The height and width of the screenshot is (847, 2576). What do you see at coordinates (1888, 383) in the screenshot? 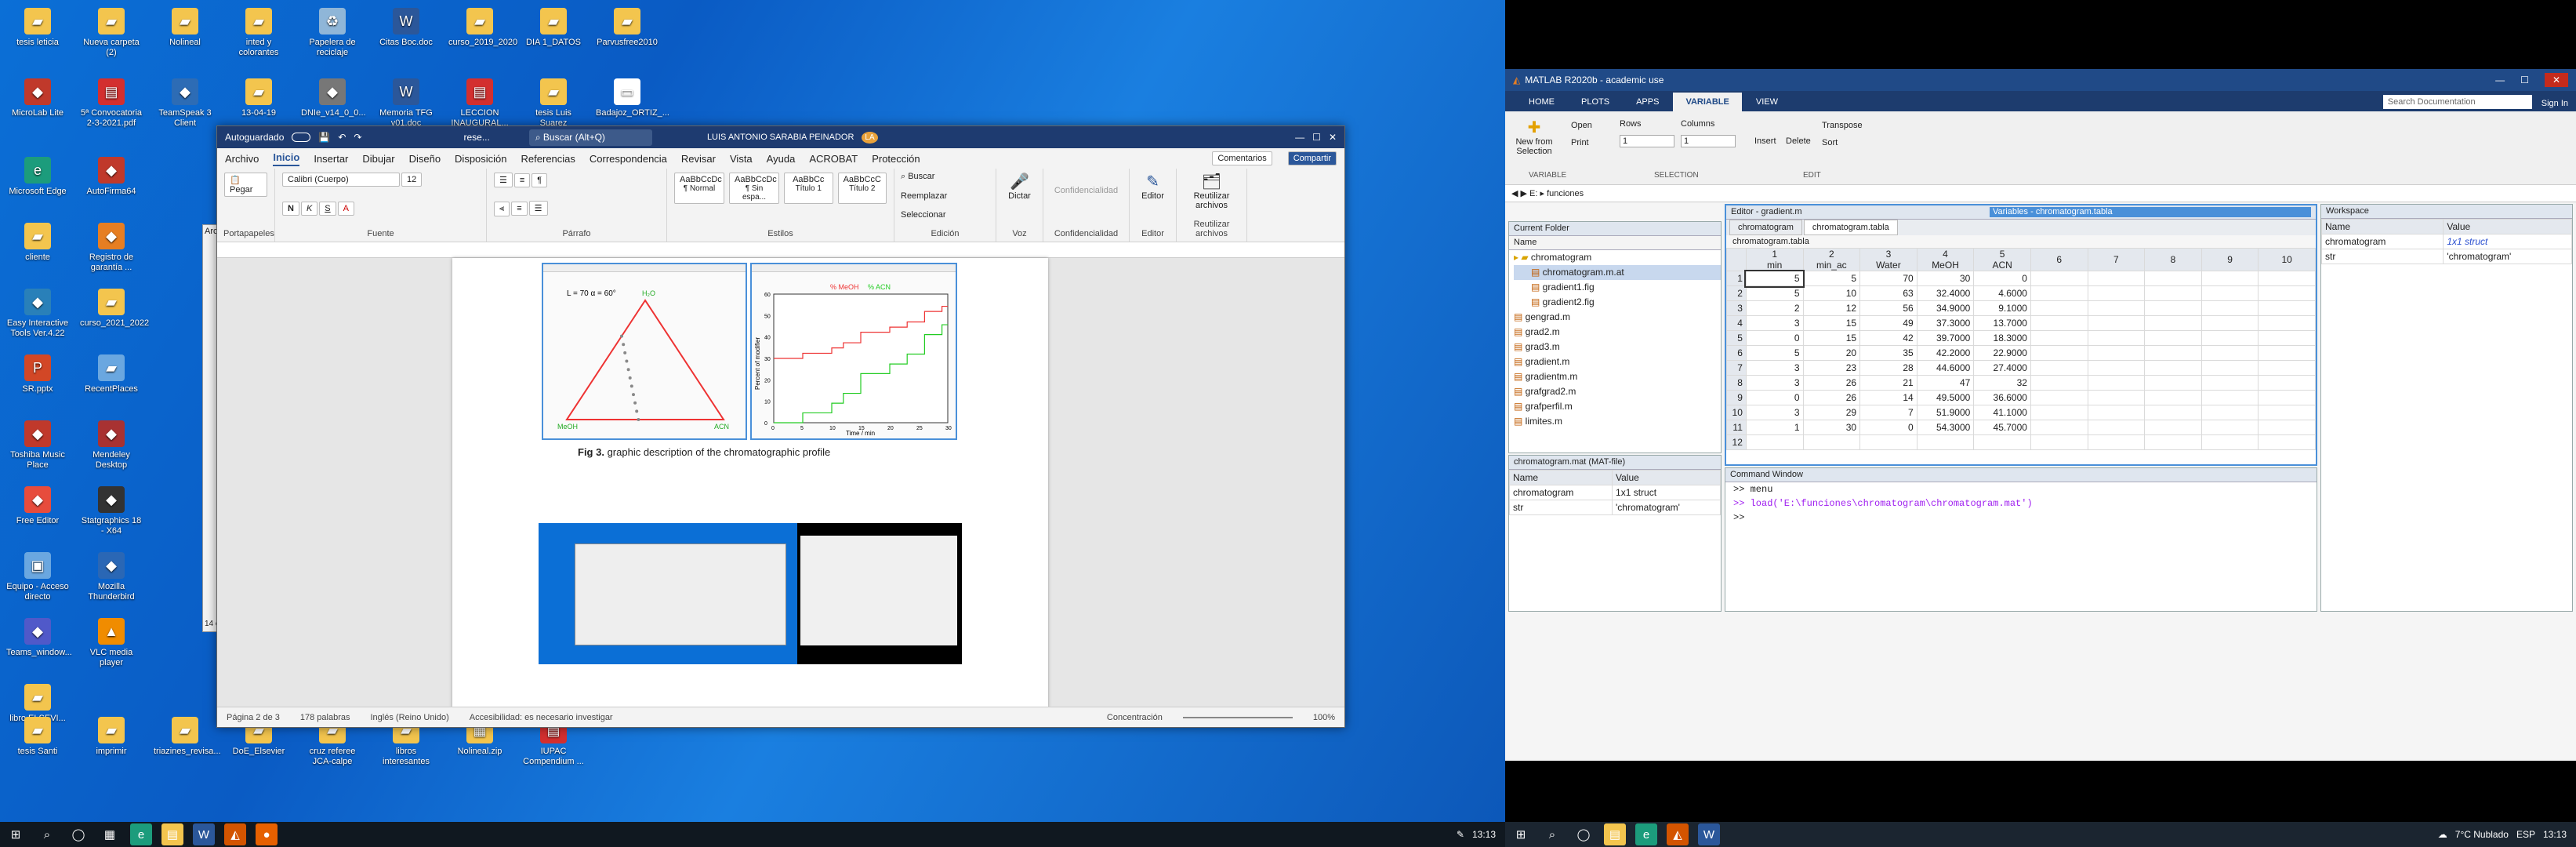
I see `table-cell: 21` at bounding box center [1888, 383].